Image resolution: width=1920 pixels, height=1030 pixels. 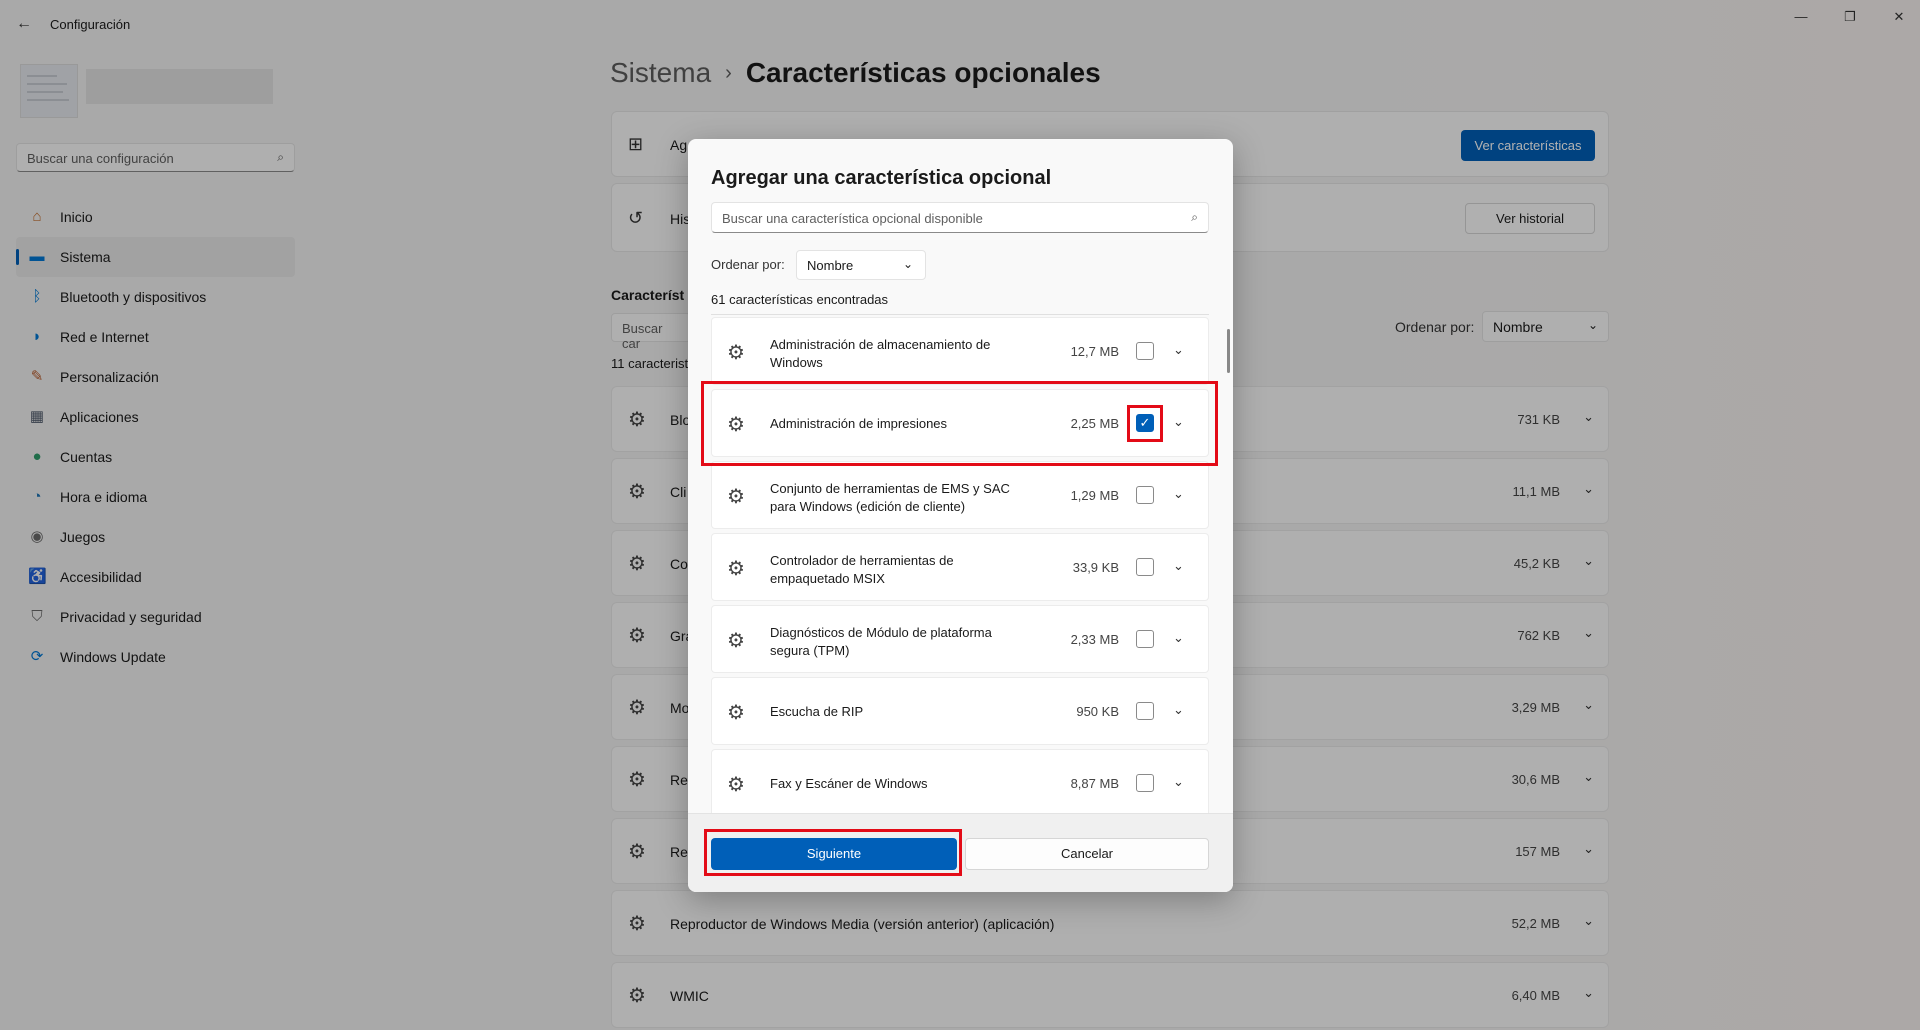 I want to click on available-feature-row: ⚙ Administración de impresiones 2,25 MB ✓ ⌄, so click(x=960, y=423).